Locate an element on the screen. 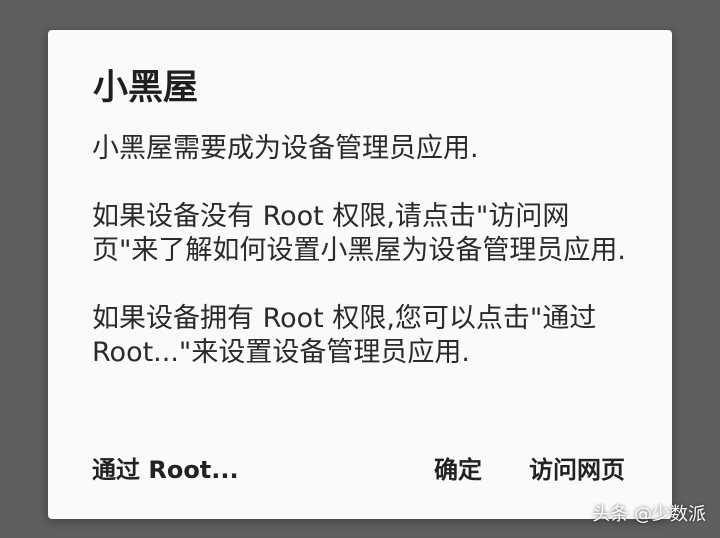 Image resolution: width=720 pixels, height=538 pixels. confirm-button: 确定 is located at coordinates (458, 470).